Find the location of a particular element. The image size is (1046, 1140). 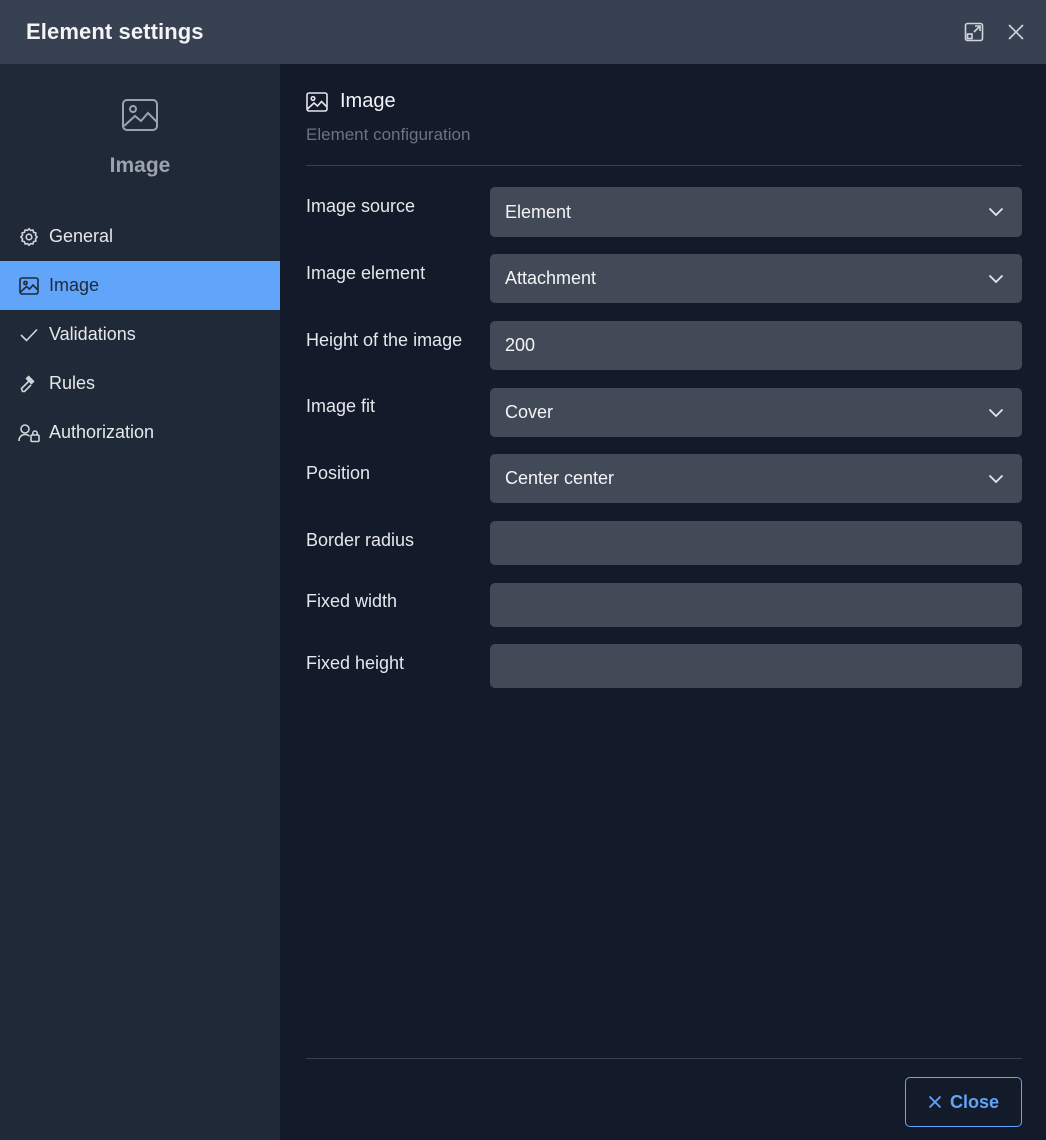

check-icon is located at coordinates (29, 335).